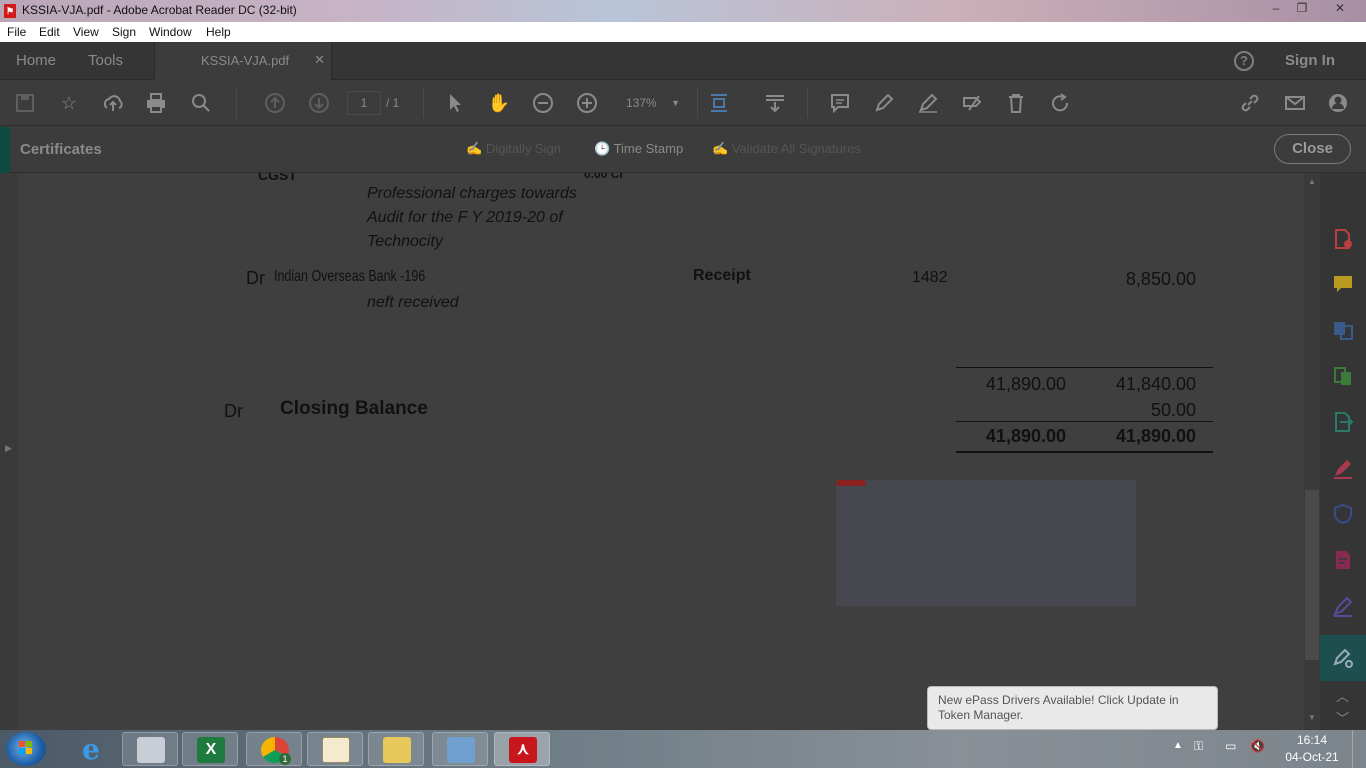 This screenshot has width=1366, height=768. Describe the element at coordinates (1343, 330) in the screenshot. I see `combine-files-icon` at that location.